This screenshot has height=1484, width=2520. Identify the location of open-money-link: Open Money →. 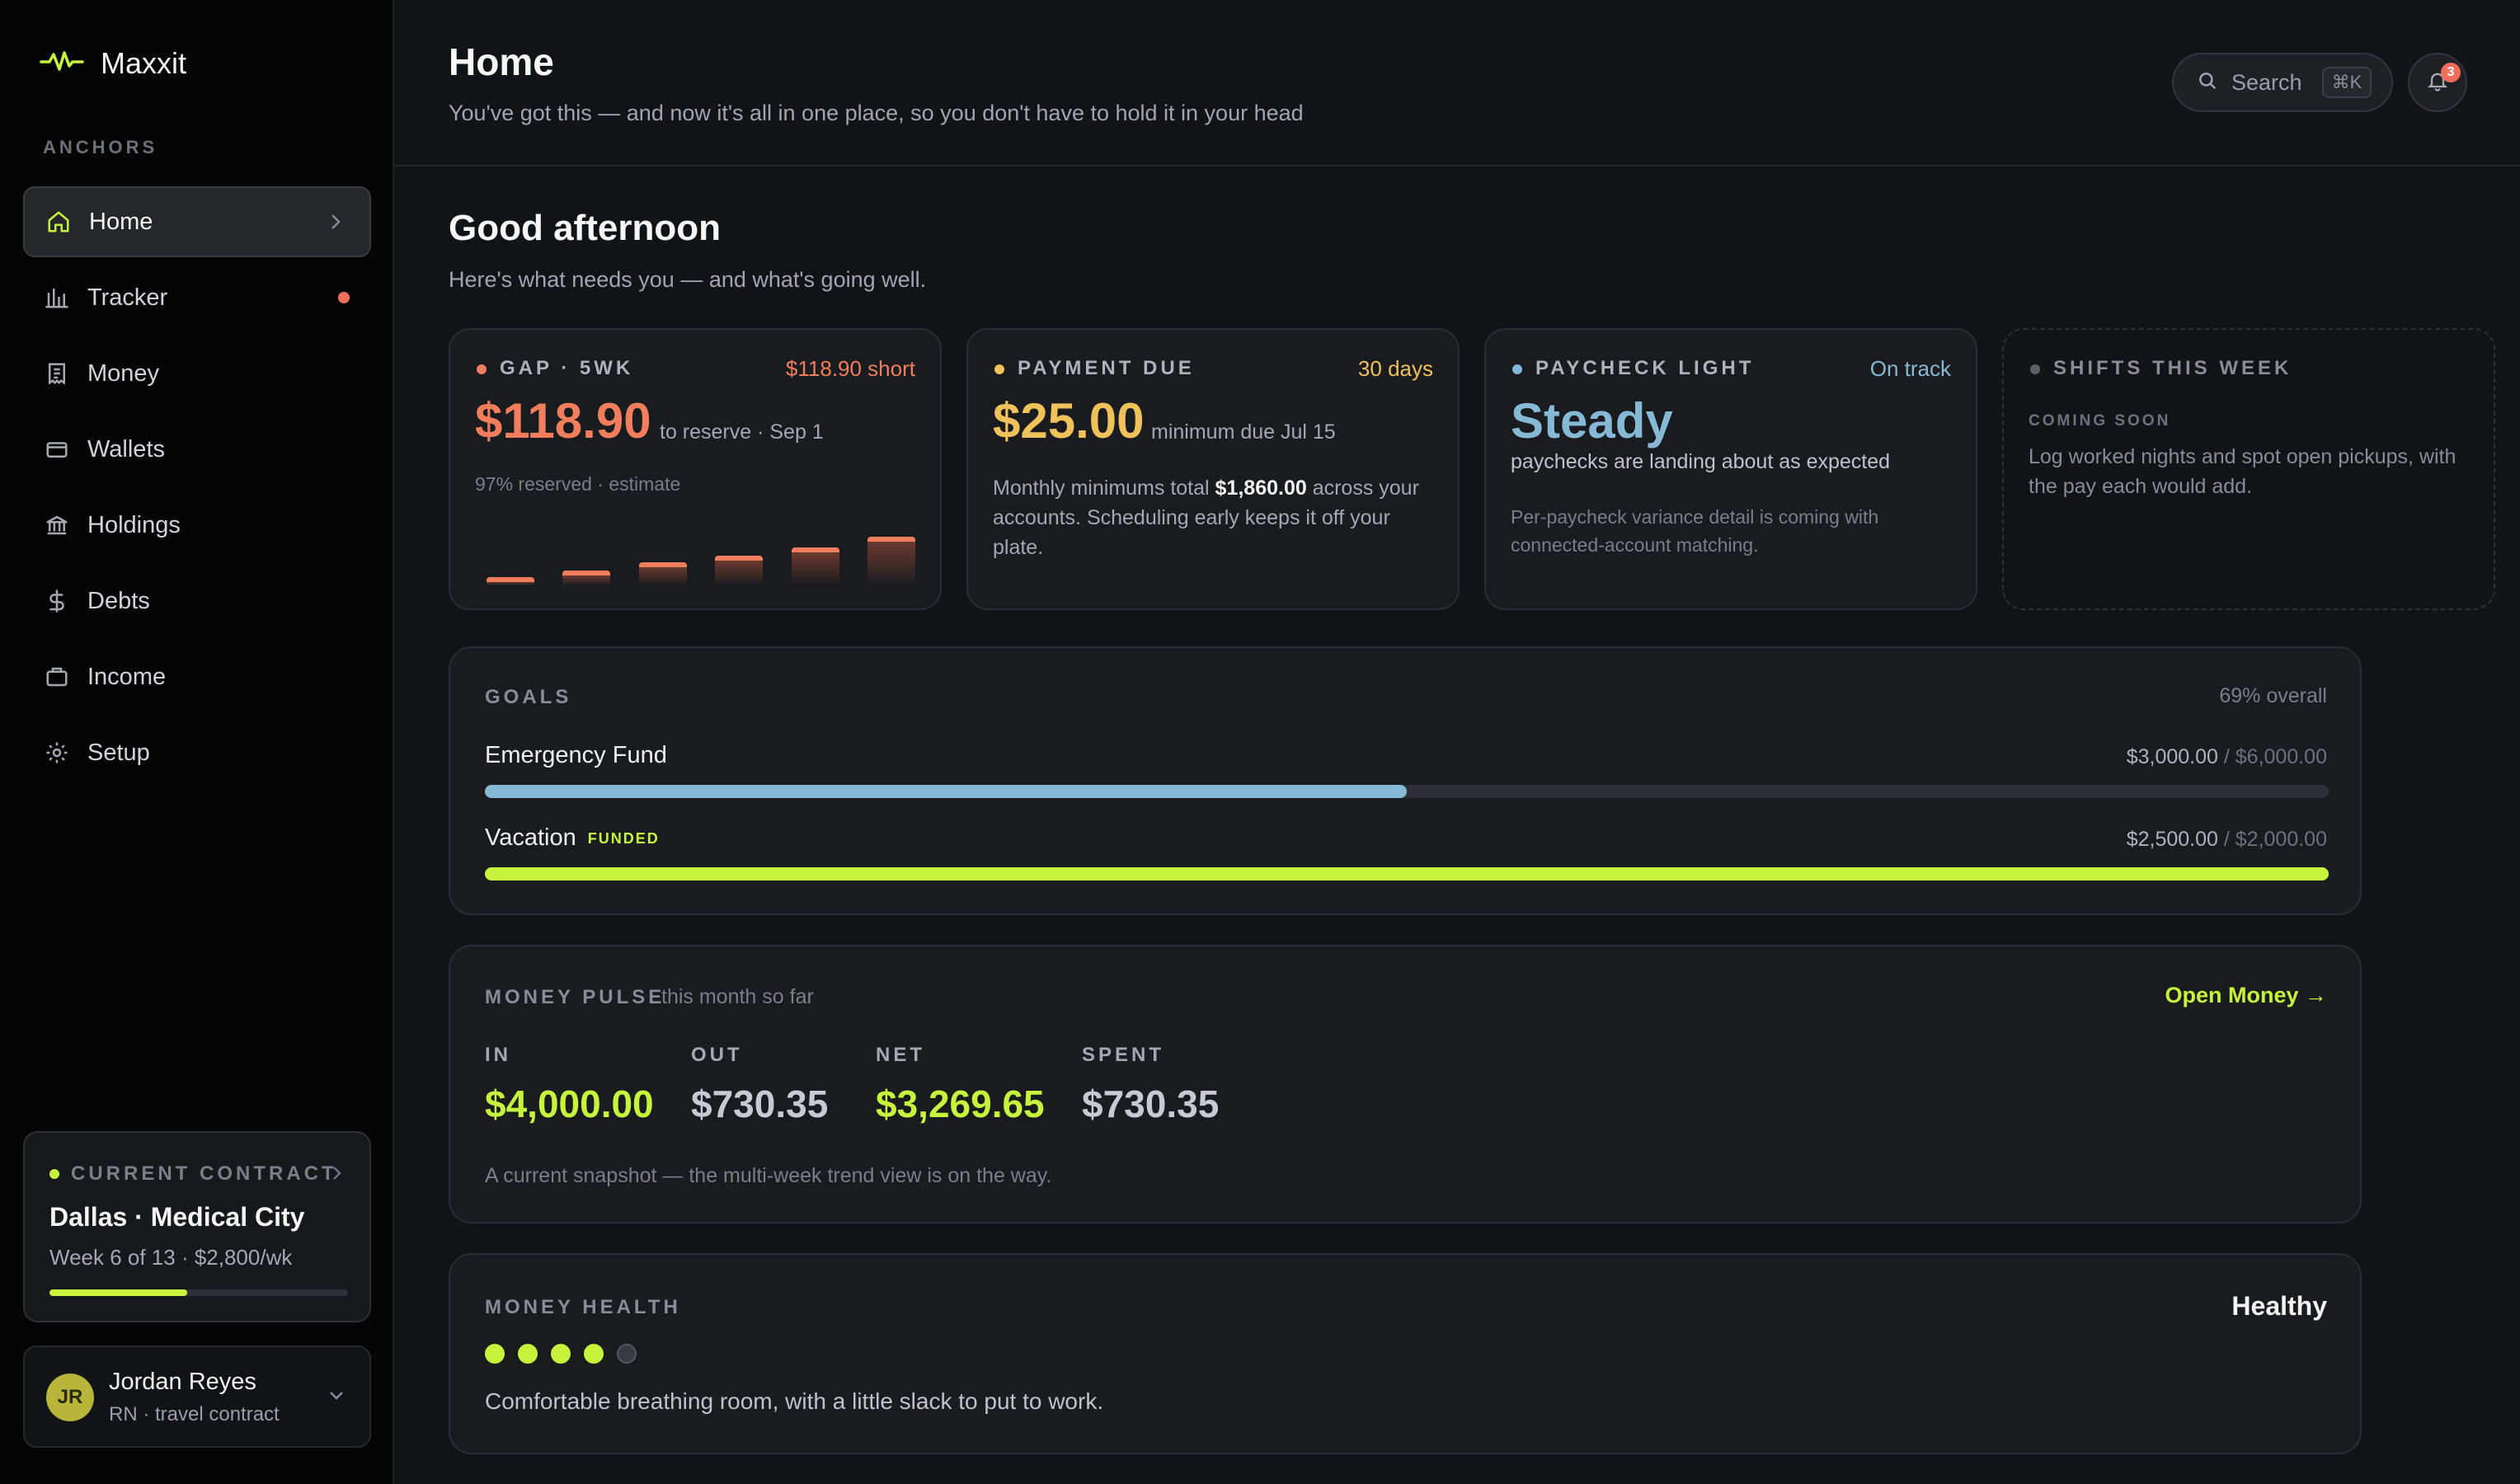
(2246, 996).